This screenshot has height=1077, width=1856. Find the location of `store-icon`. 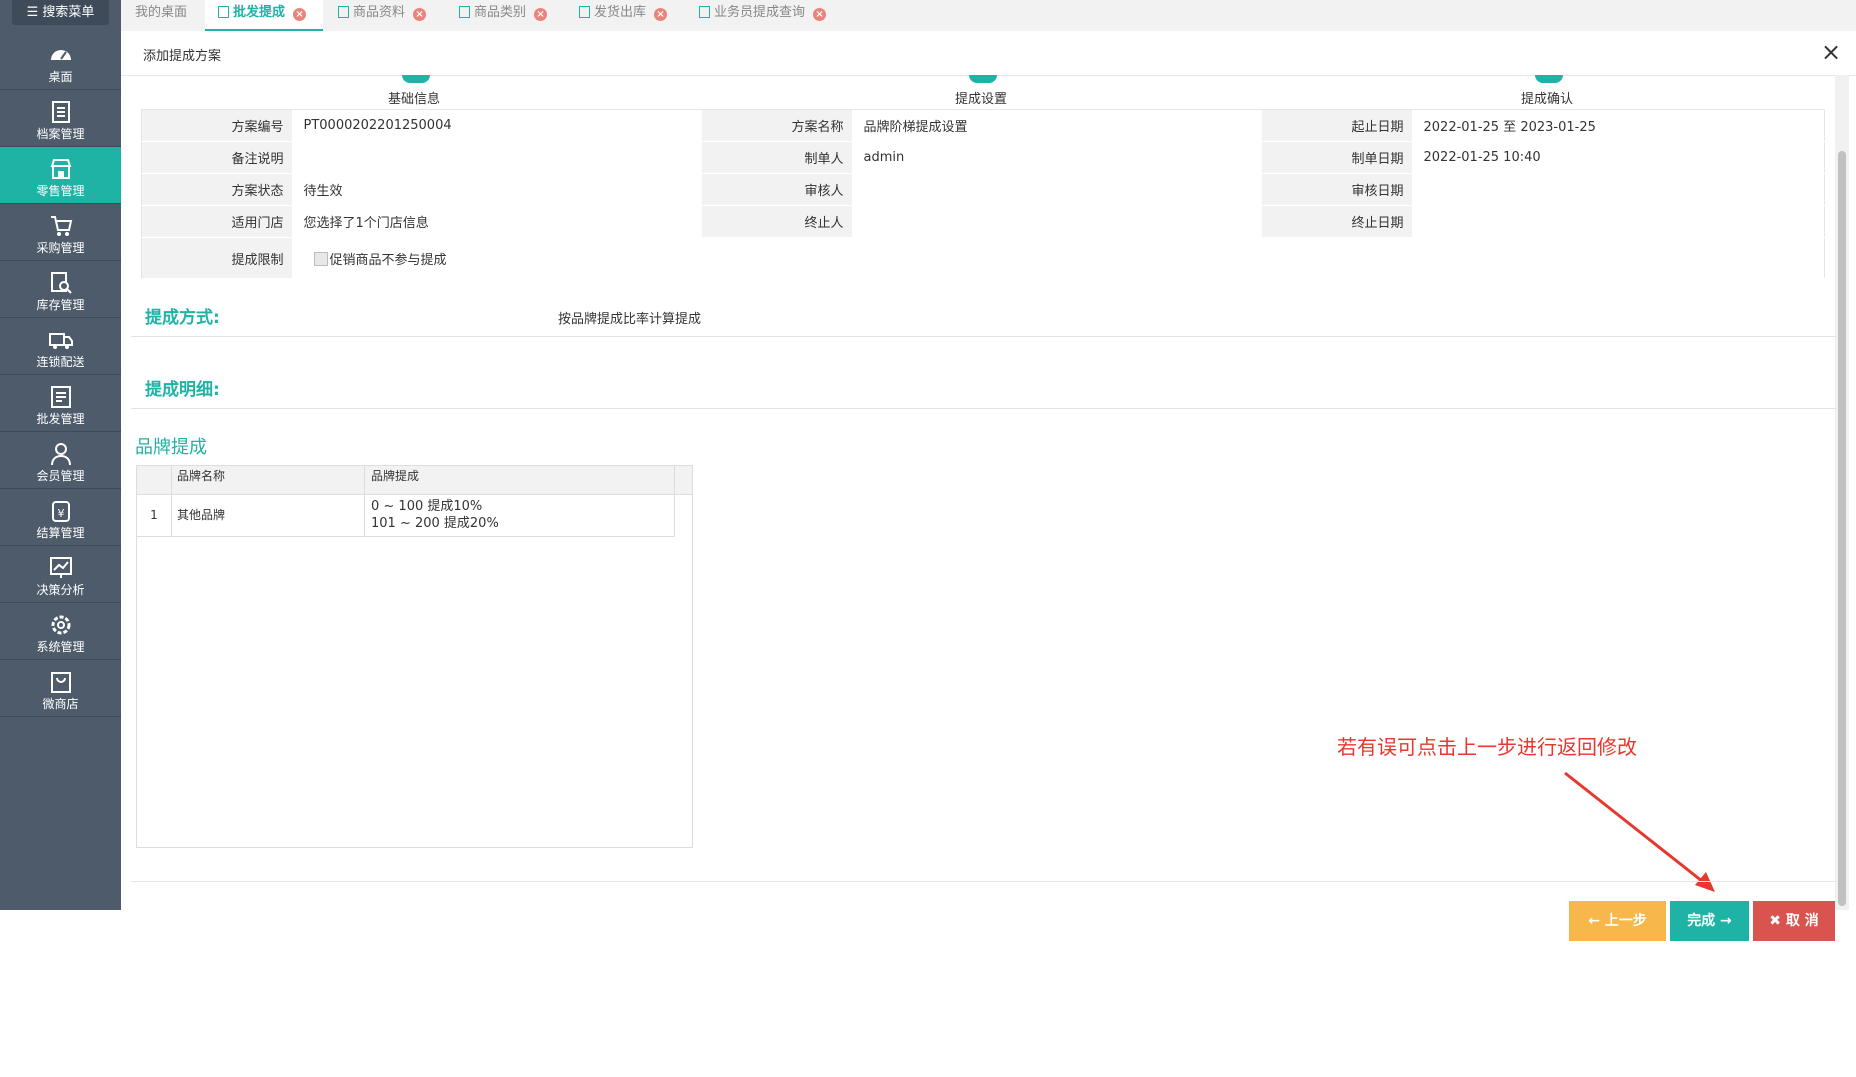

store-icon is located at coordinates (61, 169).